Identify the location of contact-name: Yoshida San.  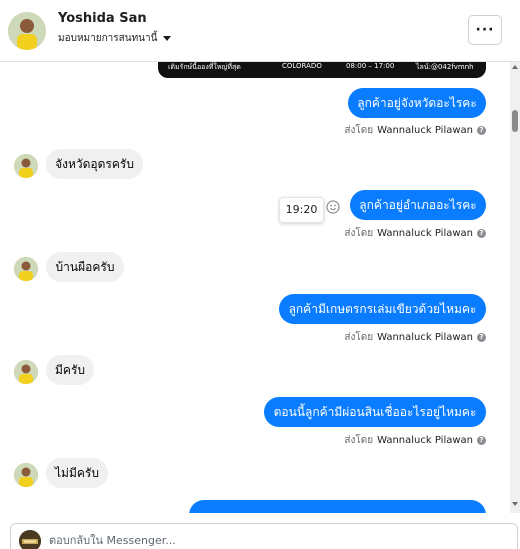
(102, 18).